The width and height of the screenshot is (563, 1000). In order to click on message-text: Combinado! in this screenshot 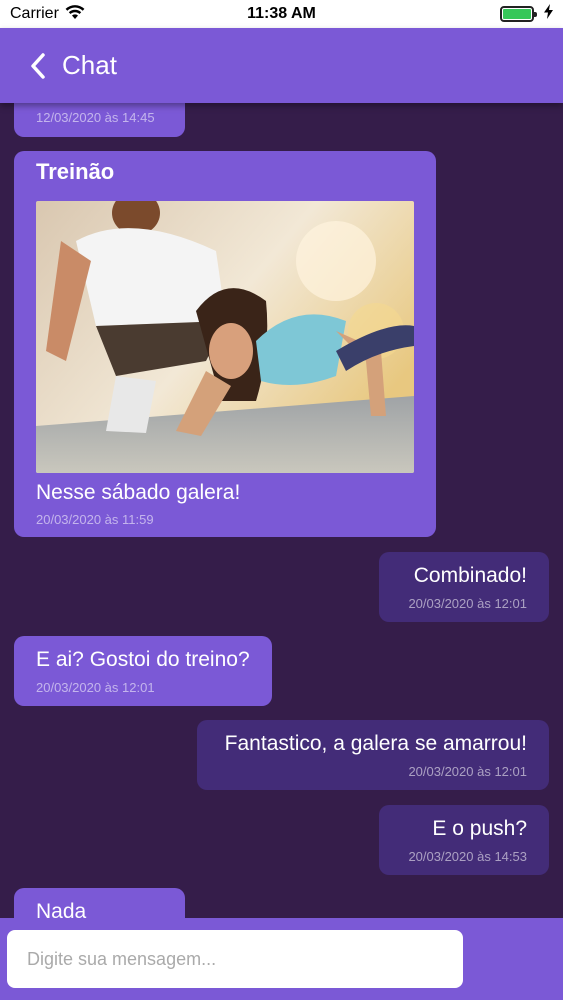, I will do `click(470, 575)`.